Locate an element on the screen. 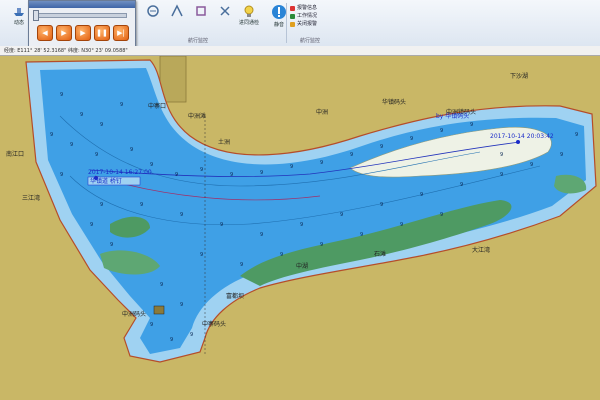 The width and height of the screenshot is (600, 400). ribbon-divider is located at coordinates (286, 23).